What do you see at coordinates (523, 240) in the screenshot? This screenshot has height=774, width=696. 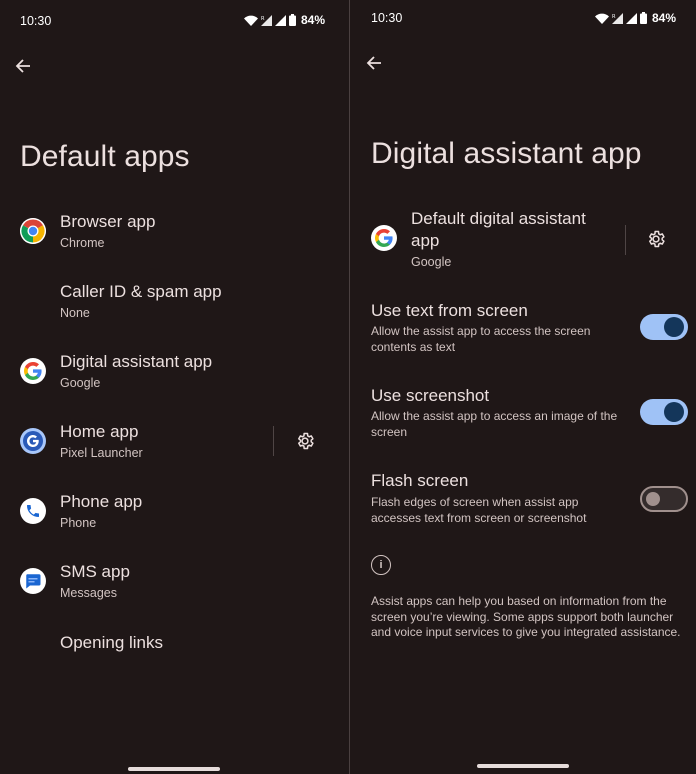 I see `default-digital-assistant-row: Default digital assistant app Google` at bounding box center [523, 240].